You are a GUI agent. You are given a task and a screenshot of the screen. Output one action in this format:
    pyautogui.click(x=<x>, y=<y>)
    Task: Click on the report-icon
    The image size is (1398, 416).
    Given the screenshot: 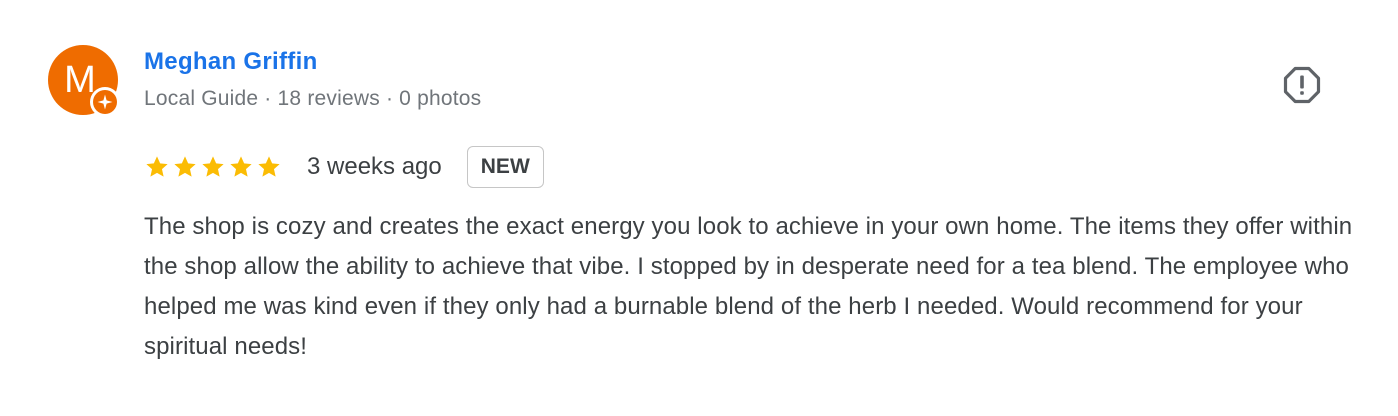 What is the action you would take?
    pyautogui.click(x=1302, y=85)
    